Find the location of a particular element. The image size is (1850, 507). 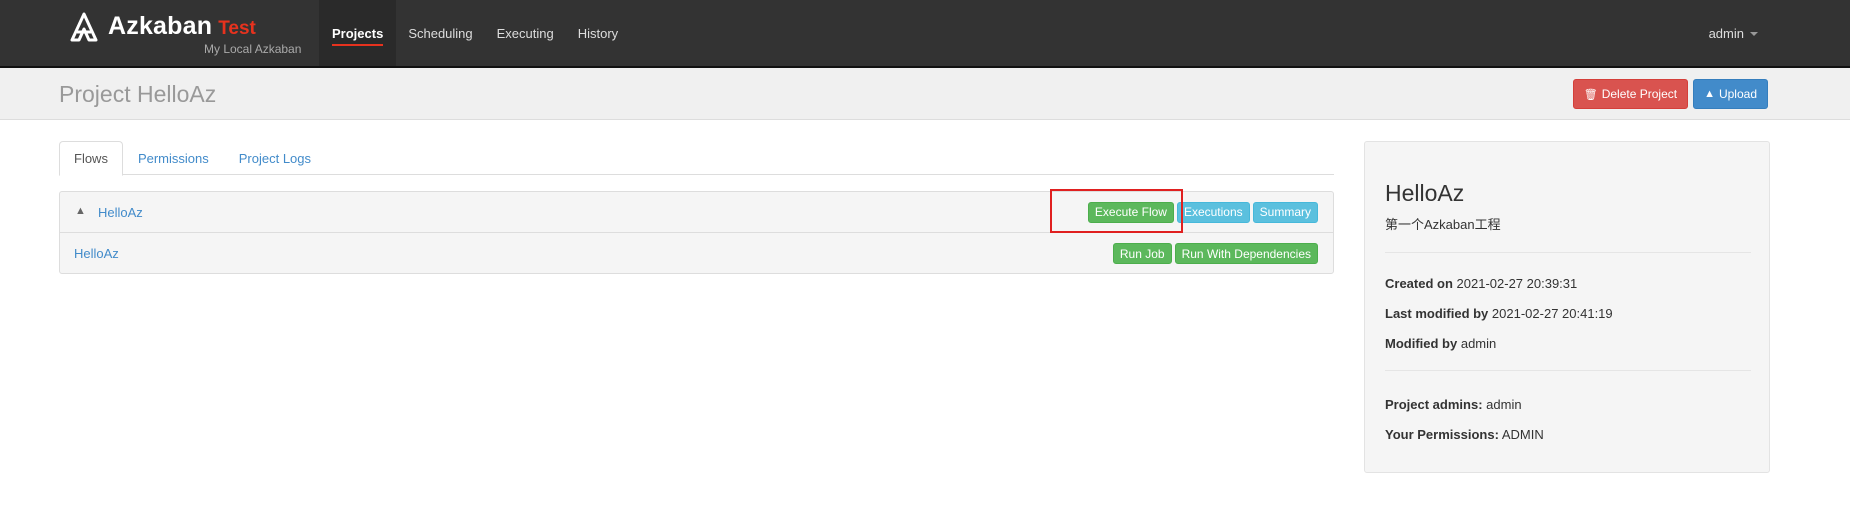

flow-name-link: HelloAz is located at coordinates (120, 212).